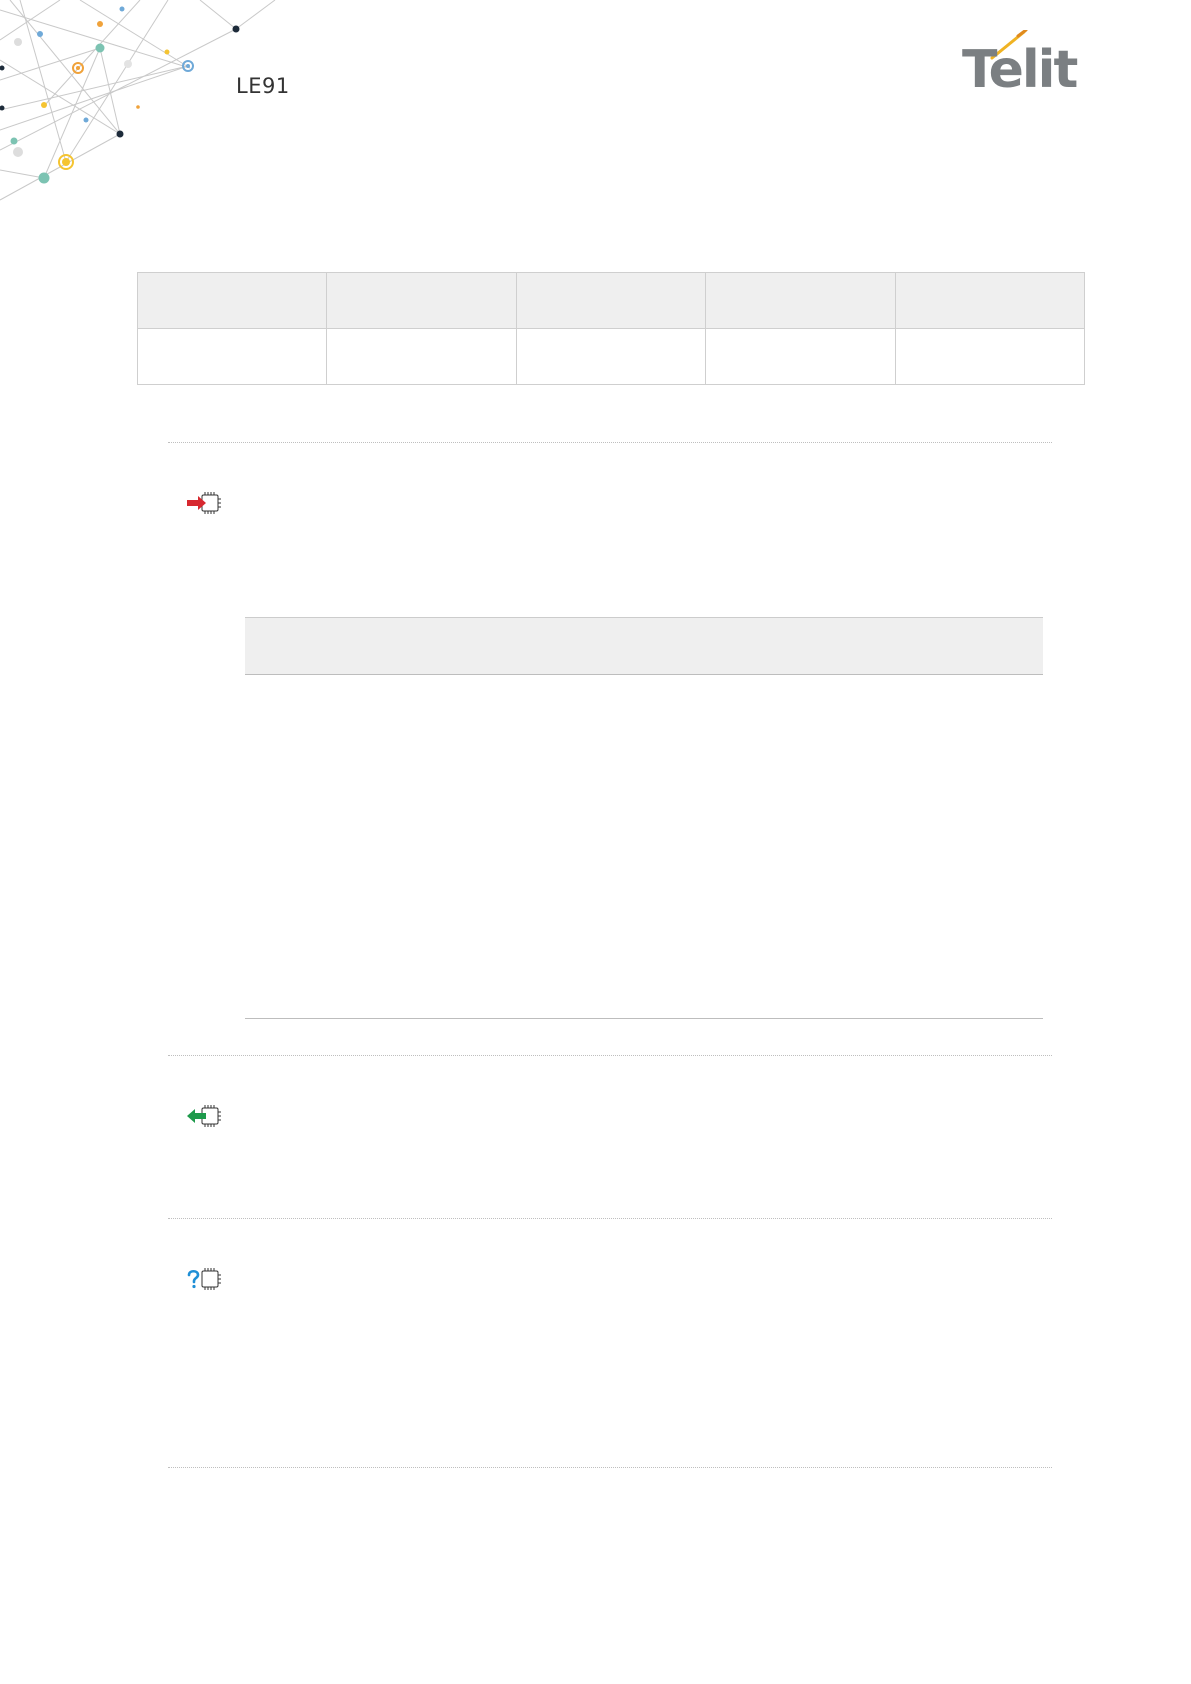 This screenshot has height=1684, width=1191. What do you see at coordinates (263, 86) in the screenshot?
I see `document-title: LE91` at bounding box center [263, 86].